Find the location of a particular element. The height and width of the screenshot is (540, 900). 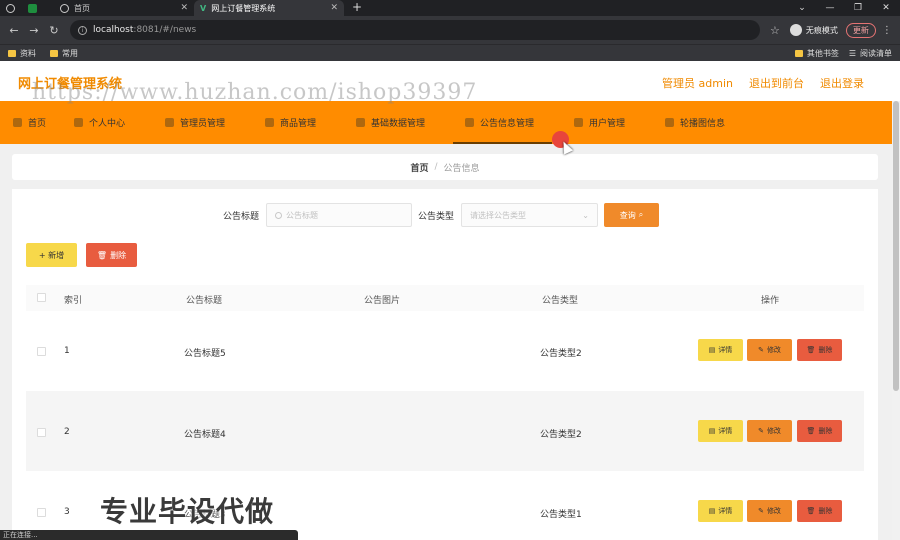

scrollbar is located at coordinates (896, 320).